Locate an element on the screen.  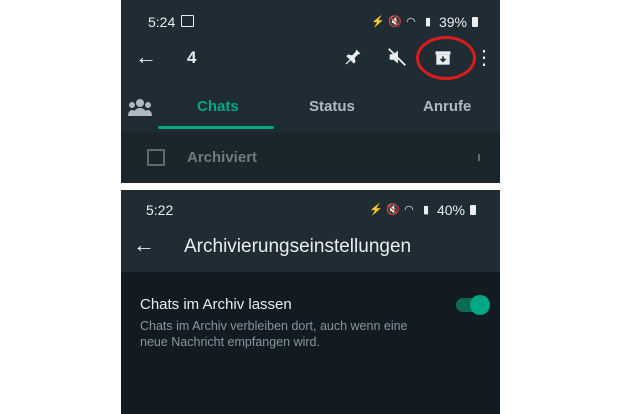
mute-icon: 🔇 is located at coordinates (394, 22).